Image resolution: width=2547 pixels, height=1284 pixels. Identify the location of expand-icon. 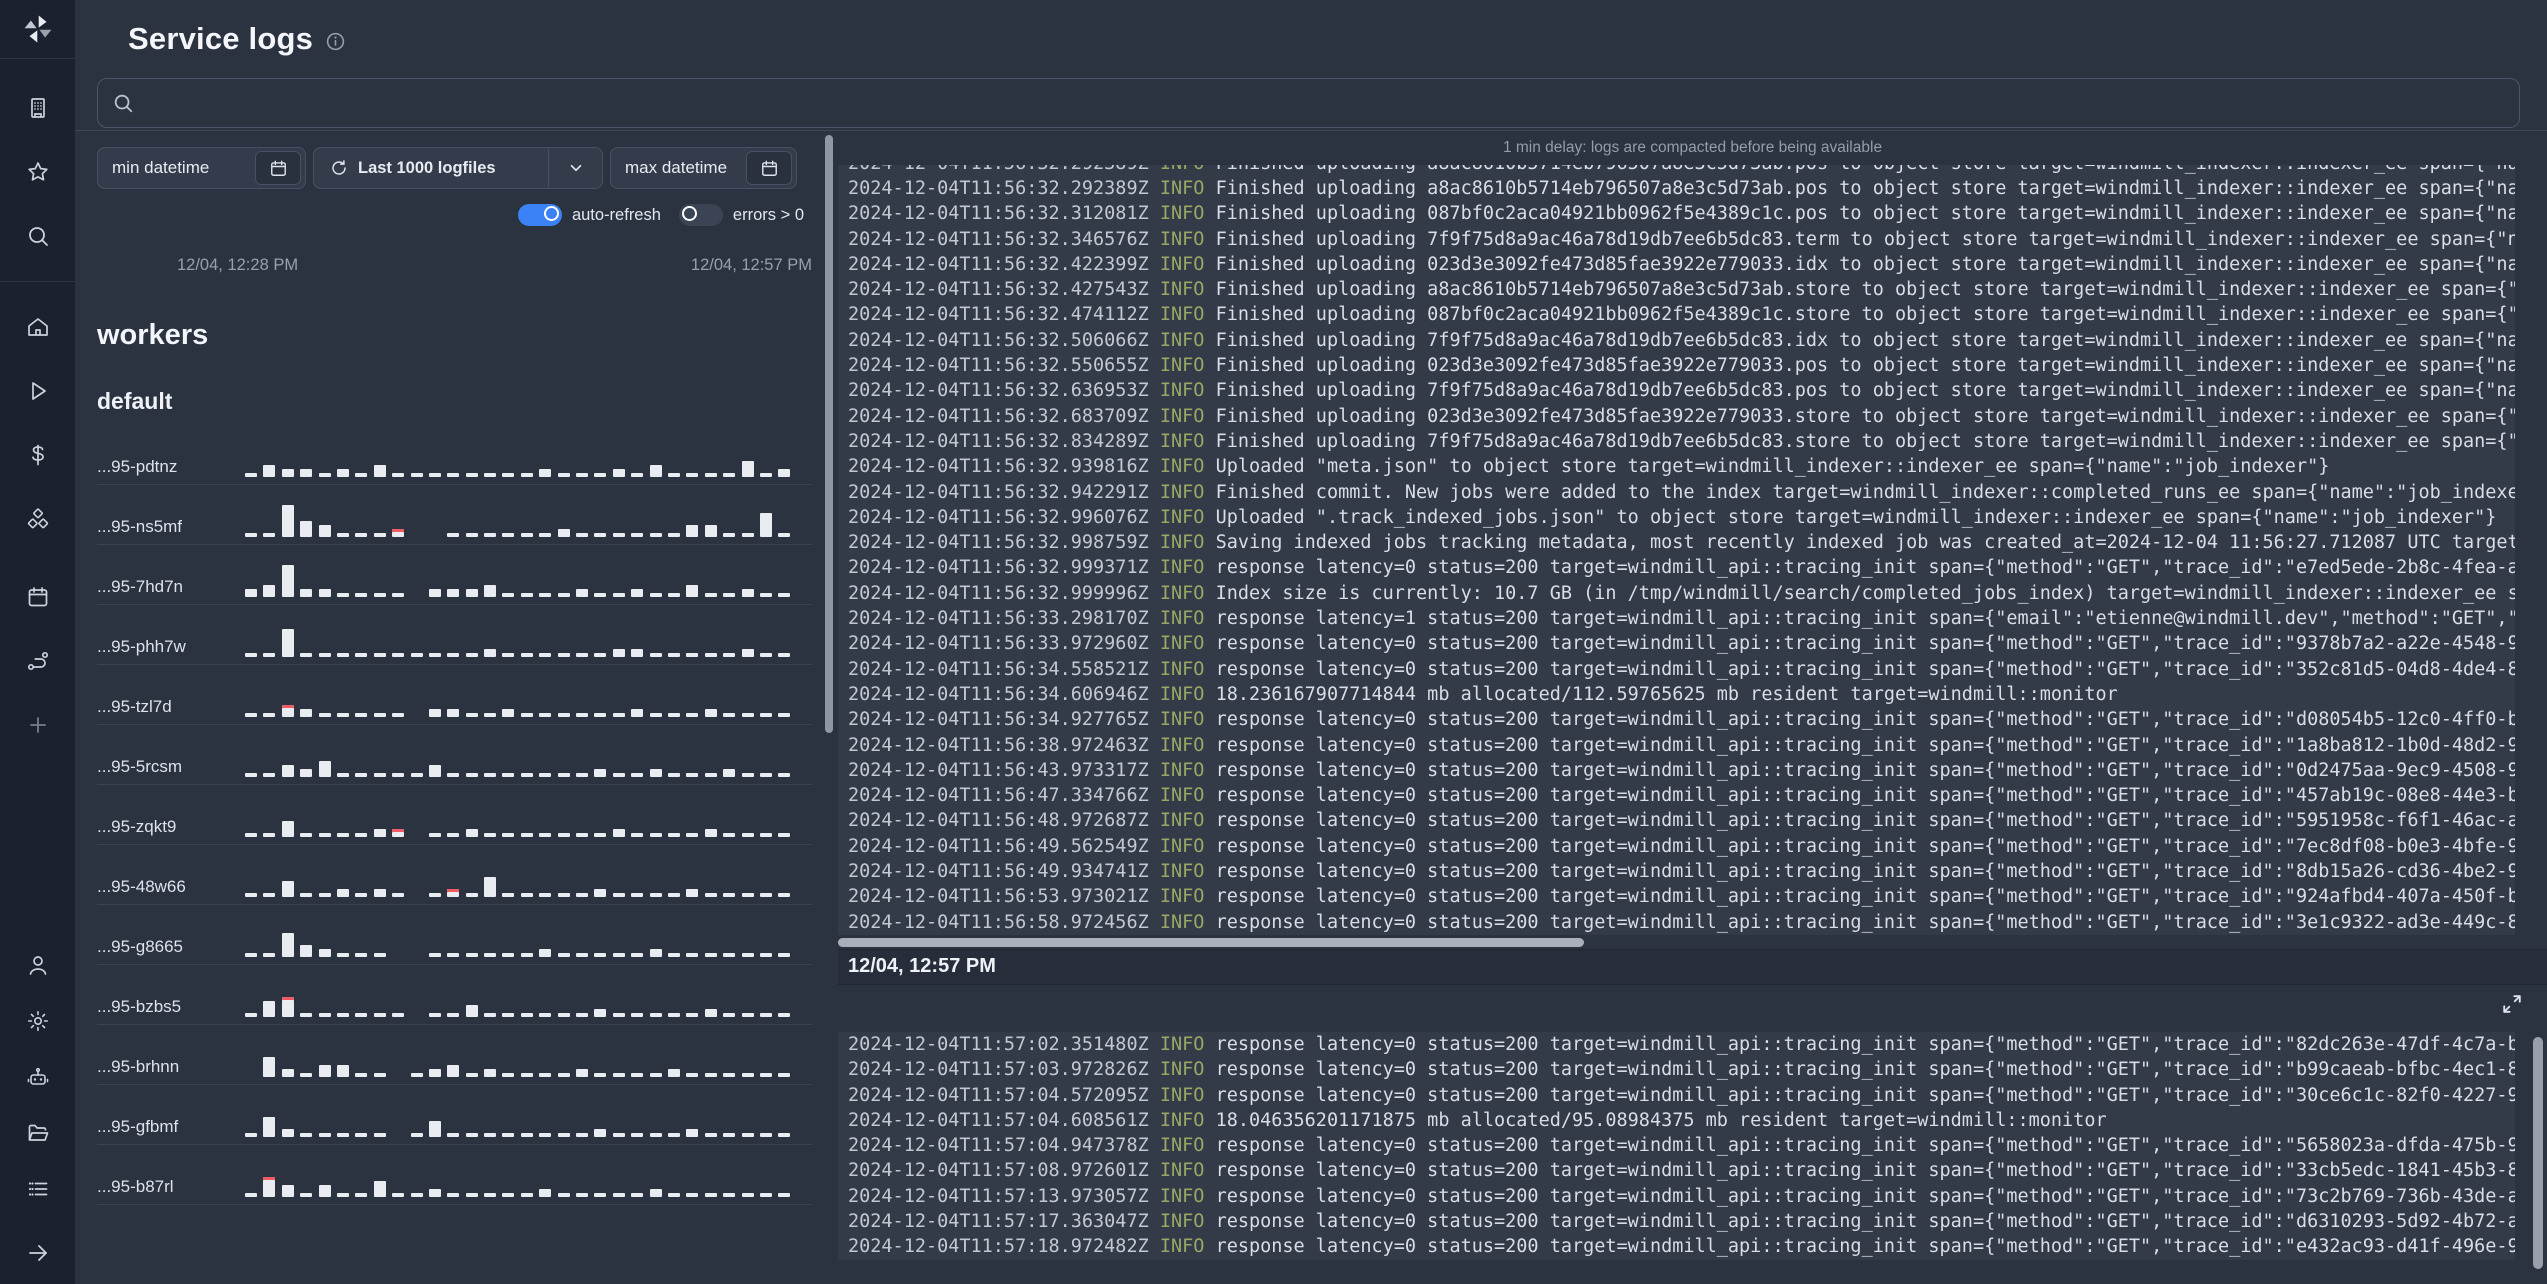
(2512, 1004).